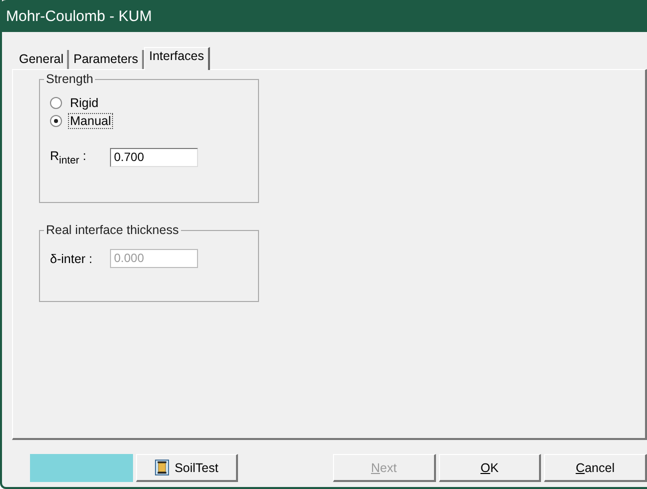 Image resolution: width=647 pixels, height=489 pixels. What do you see at coordinates (112, 230) in the screenshot?
I see `group-title: Real interface thickness` at bounding box center [112, 230].